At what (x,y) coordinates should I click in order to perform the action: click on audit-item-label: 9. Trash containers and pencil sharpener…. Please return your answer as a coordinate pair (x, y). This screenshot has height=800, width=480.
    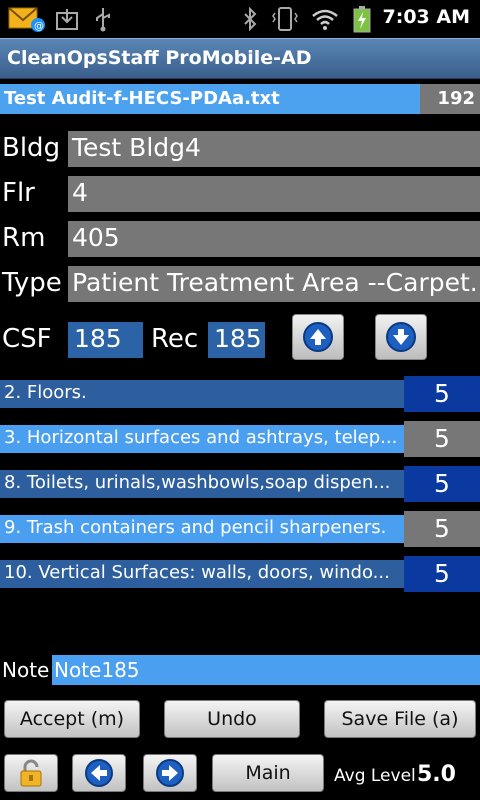
    Looking at the image, I should click on (195, 527).